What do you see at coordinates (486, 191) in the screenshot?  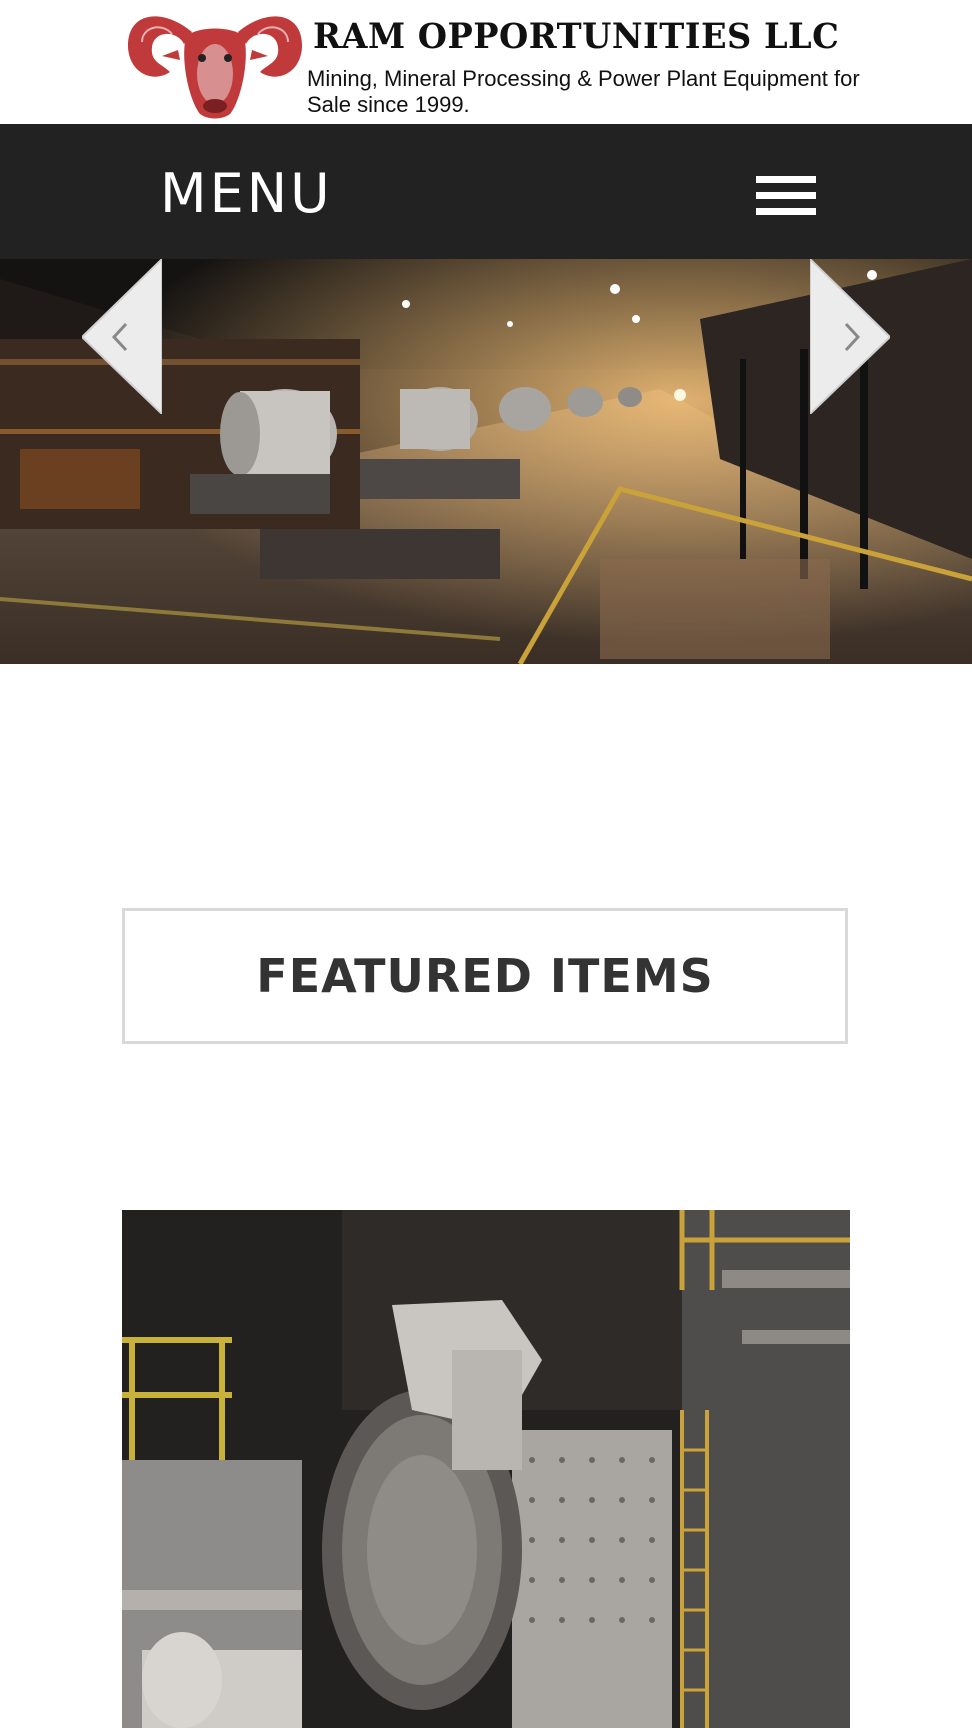 I see `menu-bar: MENU` at bounding box center [486, 191].